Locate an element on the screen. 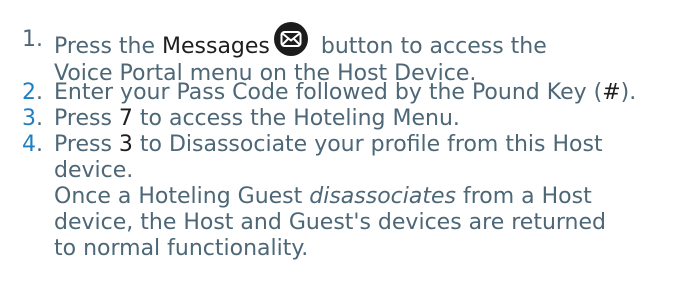 Image resolution: width=693 pixels, height=300 pixels. pound-key-label: # is located at coordinates (611, 92).